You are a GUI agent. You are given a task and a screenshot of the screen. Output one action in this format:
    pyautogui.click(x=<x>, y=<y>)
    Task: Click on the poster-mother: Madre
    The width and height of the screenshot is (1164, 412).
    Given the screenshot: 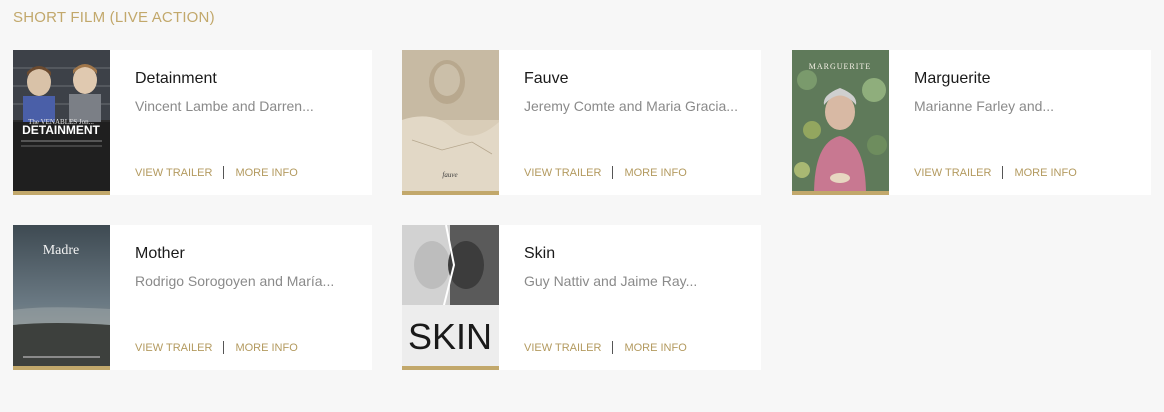 What is the action you would take?
    pyautogui.click(x=61, y=297)
    